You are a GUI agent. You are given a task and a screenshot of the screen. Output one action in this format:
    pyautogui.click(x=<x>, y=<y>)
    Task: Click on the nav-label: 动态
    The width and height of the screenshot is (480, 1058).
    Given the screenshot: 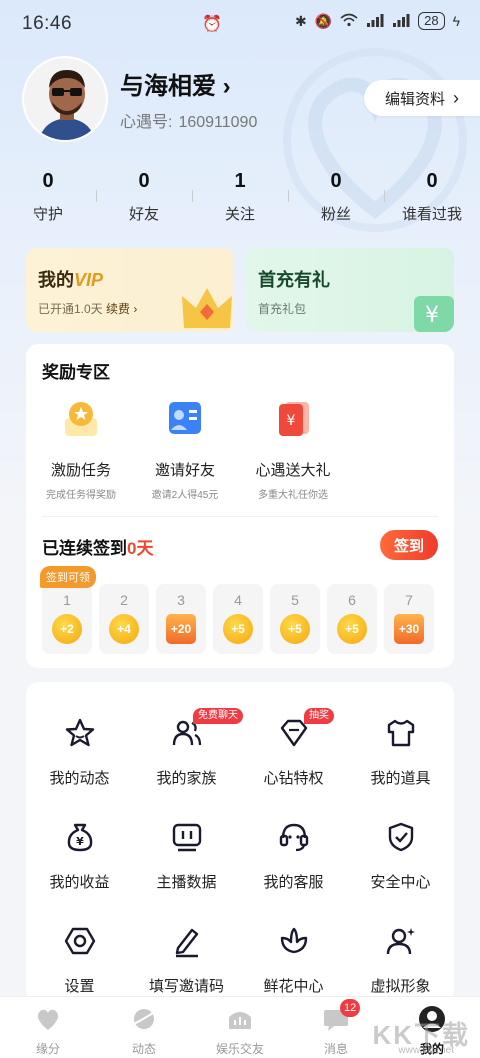 What is the action you would take?
    pyautogui.click(x=143, y=1049)
    